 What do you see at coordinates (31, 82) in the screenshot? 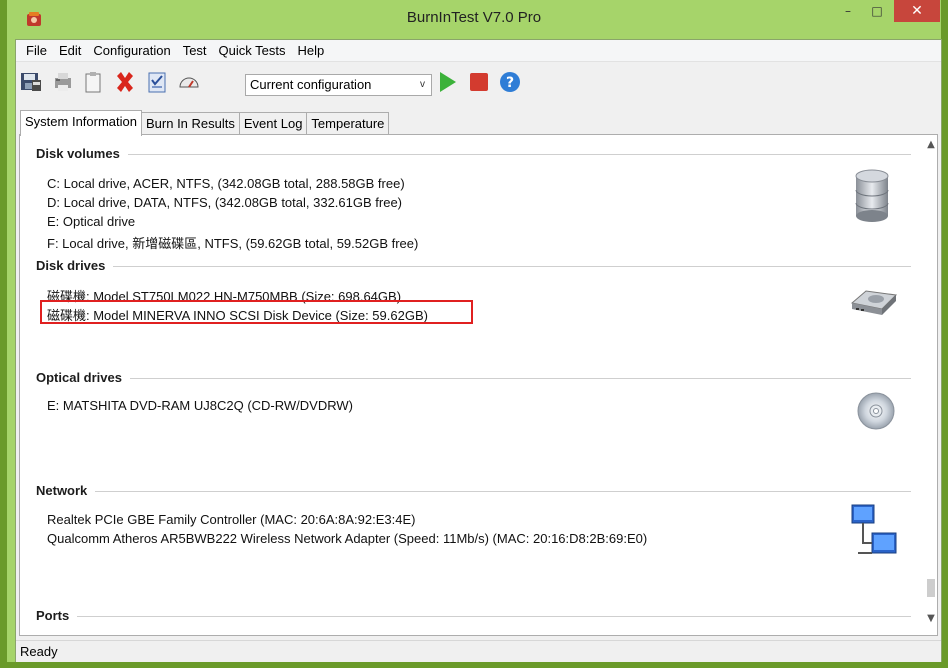
I see `save-icon` at bounding box center [31, 82].